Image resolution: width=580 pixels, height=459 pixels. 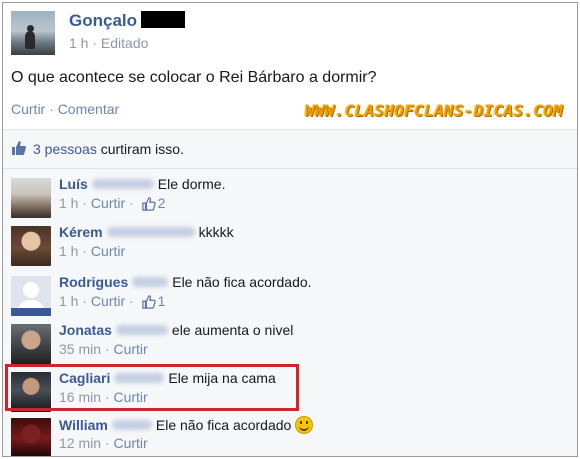 I want to click on author-row: Gonçalo, so click(x=127, y=21).